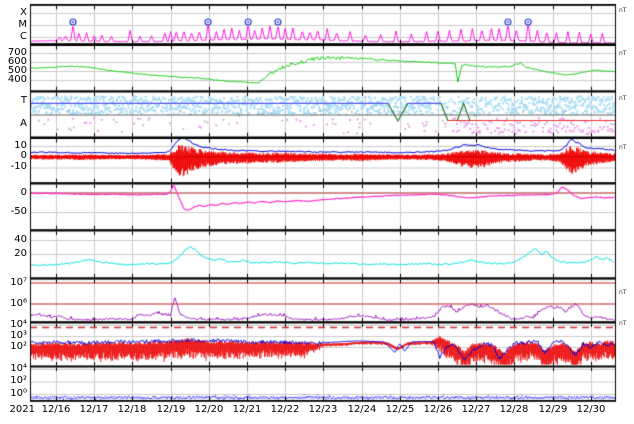  Describe the element at coordinates (476, 409) in the screenshot. I see `x-date-label: 12/27` at that location.